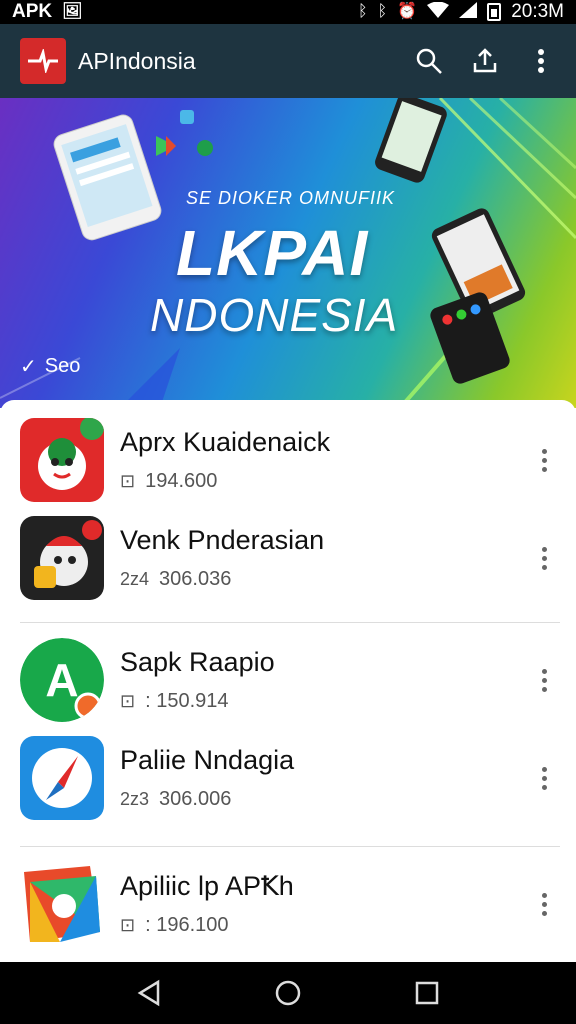 The width and height of the screenshot is (576, 1024). I want to click on app-size: 306.006, so click(195, 799).